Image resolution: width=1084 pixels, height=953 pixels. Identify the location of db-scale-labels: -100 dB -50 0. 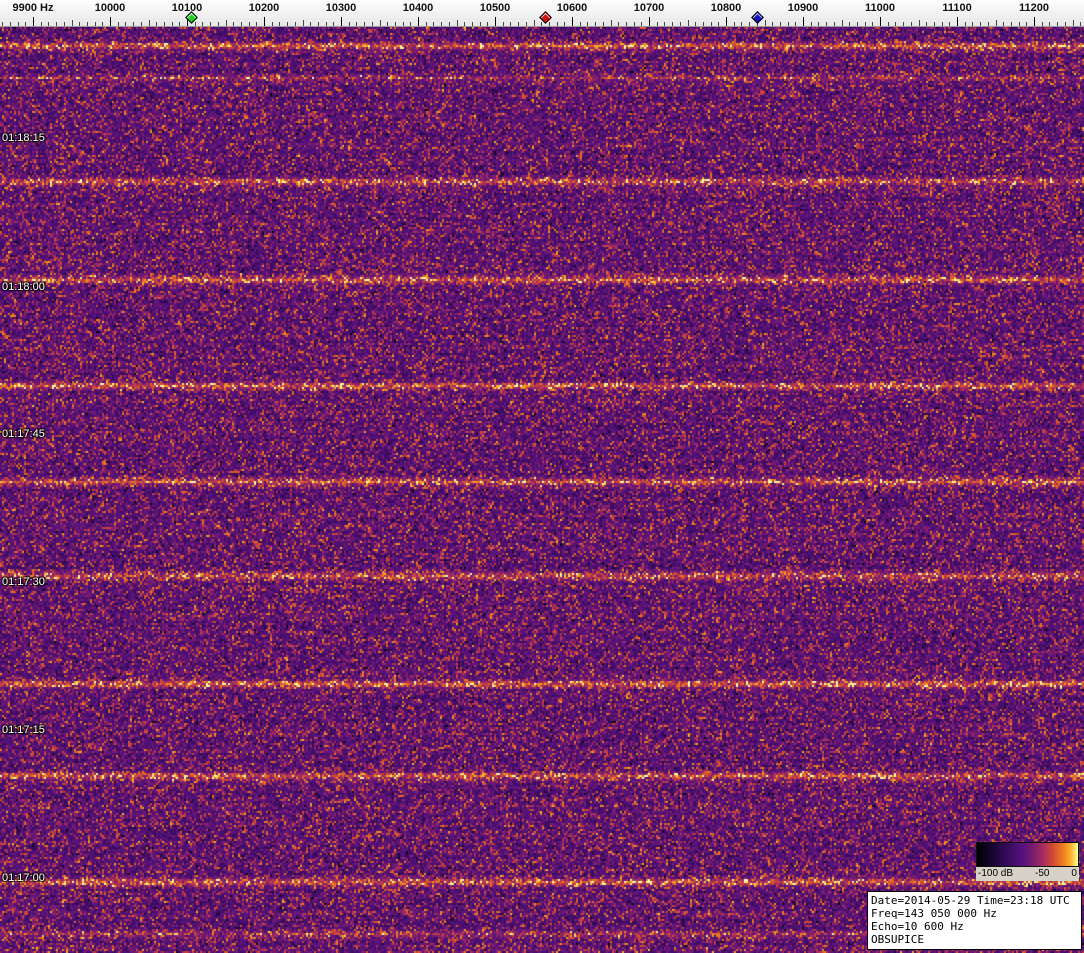
(1027, 874).